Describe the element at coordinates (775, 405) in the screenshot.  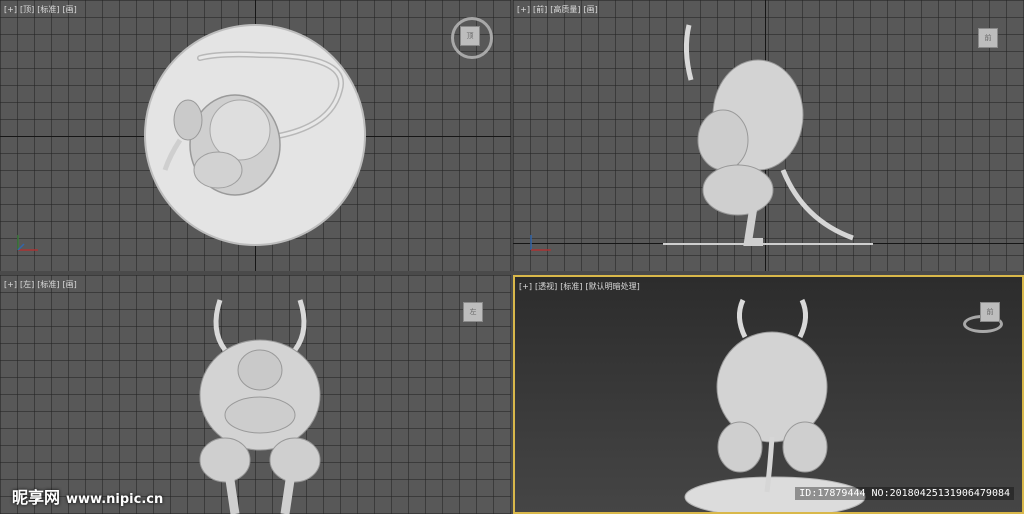
I see `model-perspective-view` at that location.